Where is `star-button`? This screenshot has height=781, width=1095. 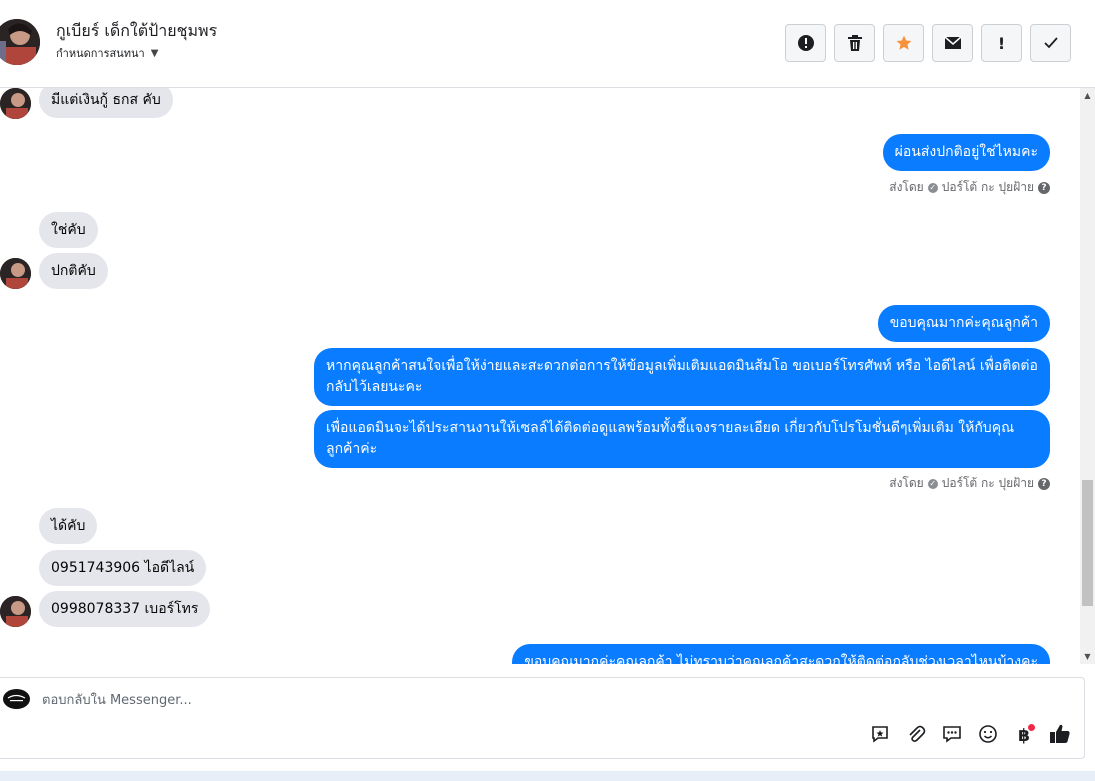 star-button is located at coordinates (903, 43).